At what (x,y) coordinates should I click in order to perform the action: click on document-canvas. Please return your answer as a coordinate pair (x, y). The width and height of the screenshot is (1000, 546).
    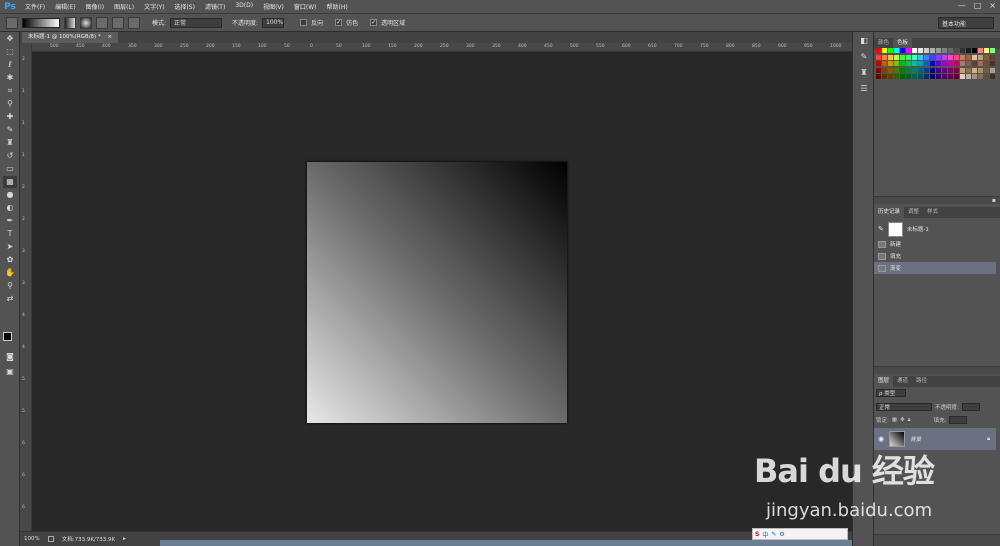
    Looking at the image, I should click on (437, 292).